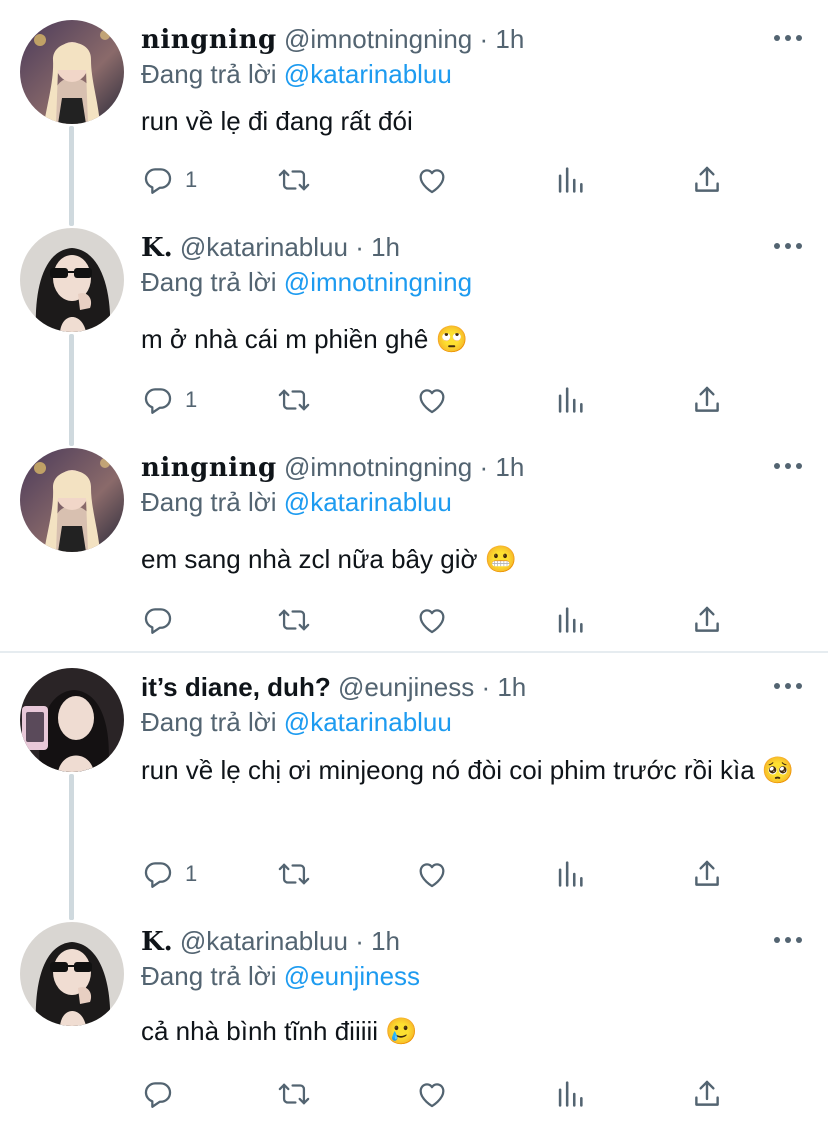  I want to click on reply-context: Đang trả lời @imnotningning, so click(306, 282).